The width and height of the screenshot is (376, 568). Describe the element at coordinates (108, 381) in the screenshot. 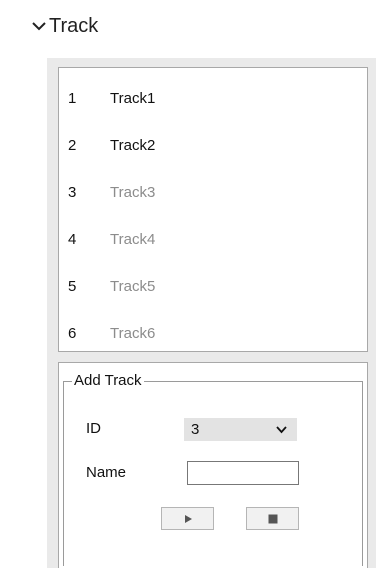

I see `add-track-legend: Add Track` at that location.